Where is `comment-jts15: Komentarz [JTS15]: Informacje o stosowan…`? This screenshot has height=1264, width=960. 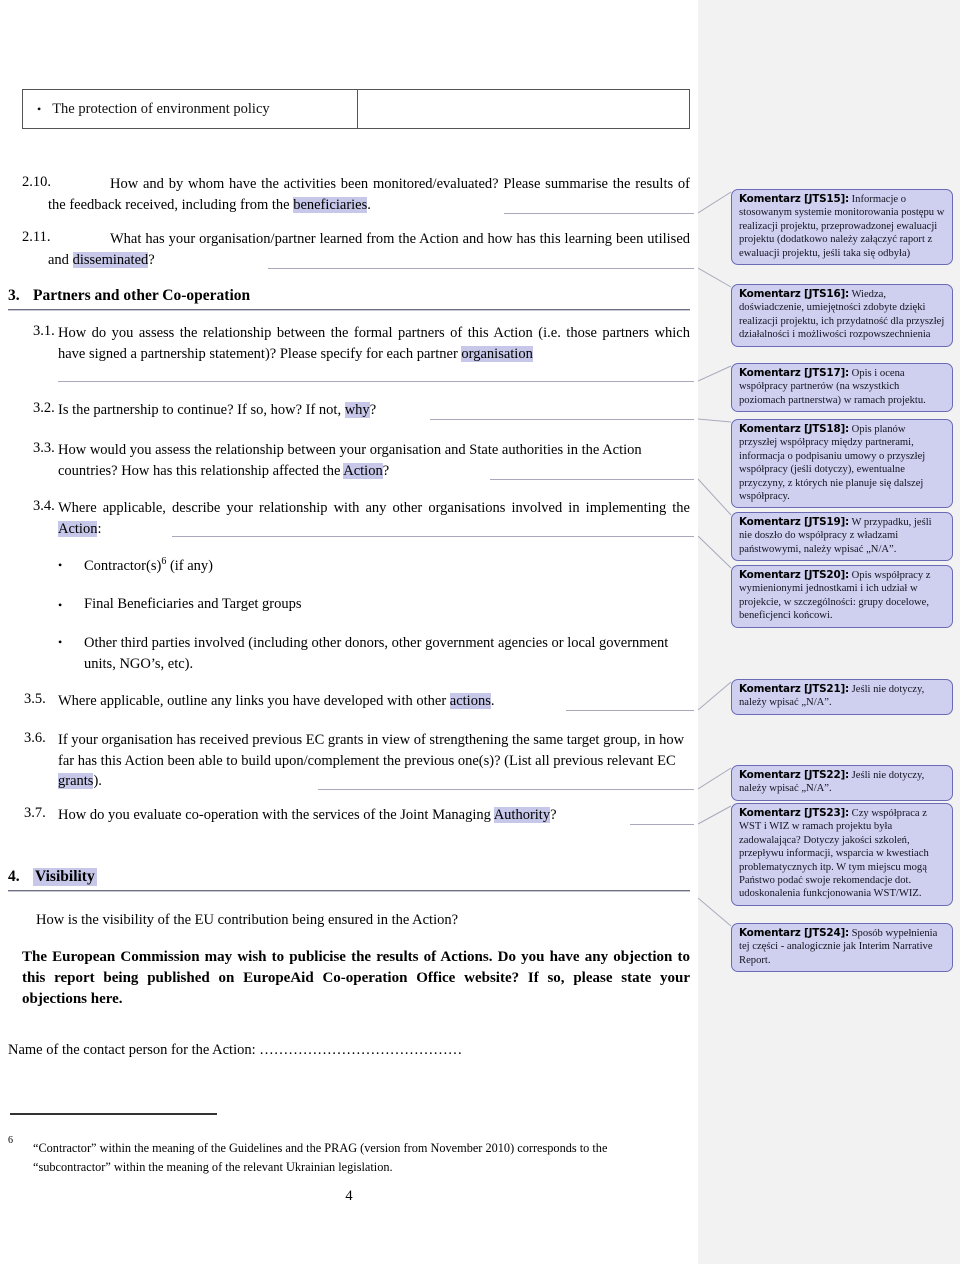 comment-jts15: Komentarz [JTS15]: Informacje o stosowan… is located at coordinates (842, 227).